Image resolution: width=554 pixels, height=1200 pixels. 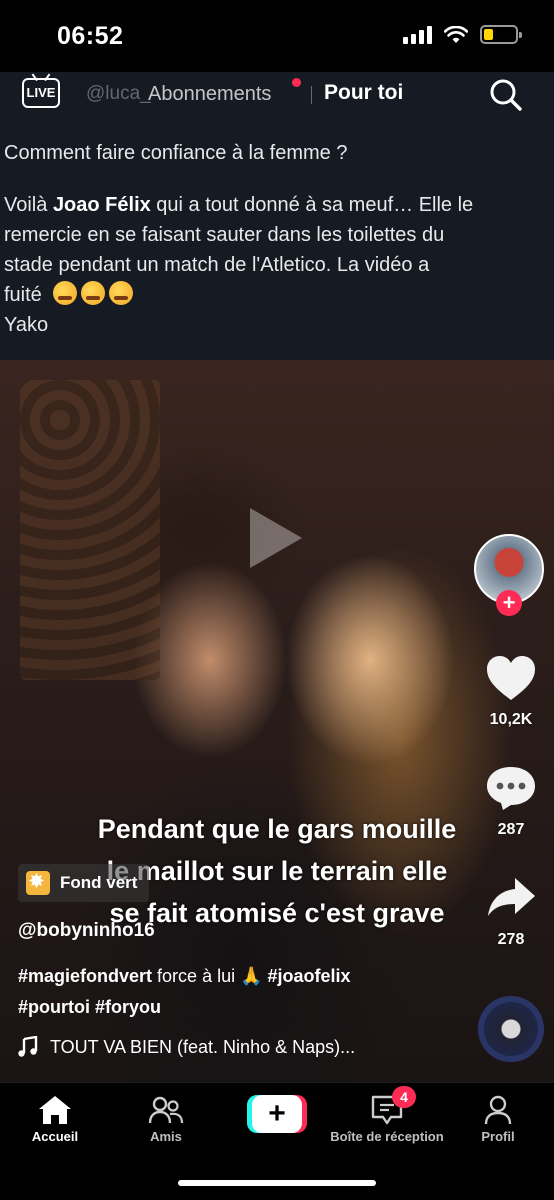 I want to click on tab-following: Abonnements, so click(x=209, y=94).